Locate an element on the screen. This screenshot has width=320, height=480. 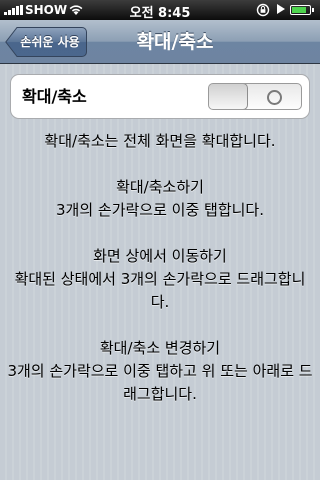
toggle-knob is located at coordinates (228, 96).